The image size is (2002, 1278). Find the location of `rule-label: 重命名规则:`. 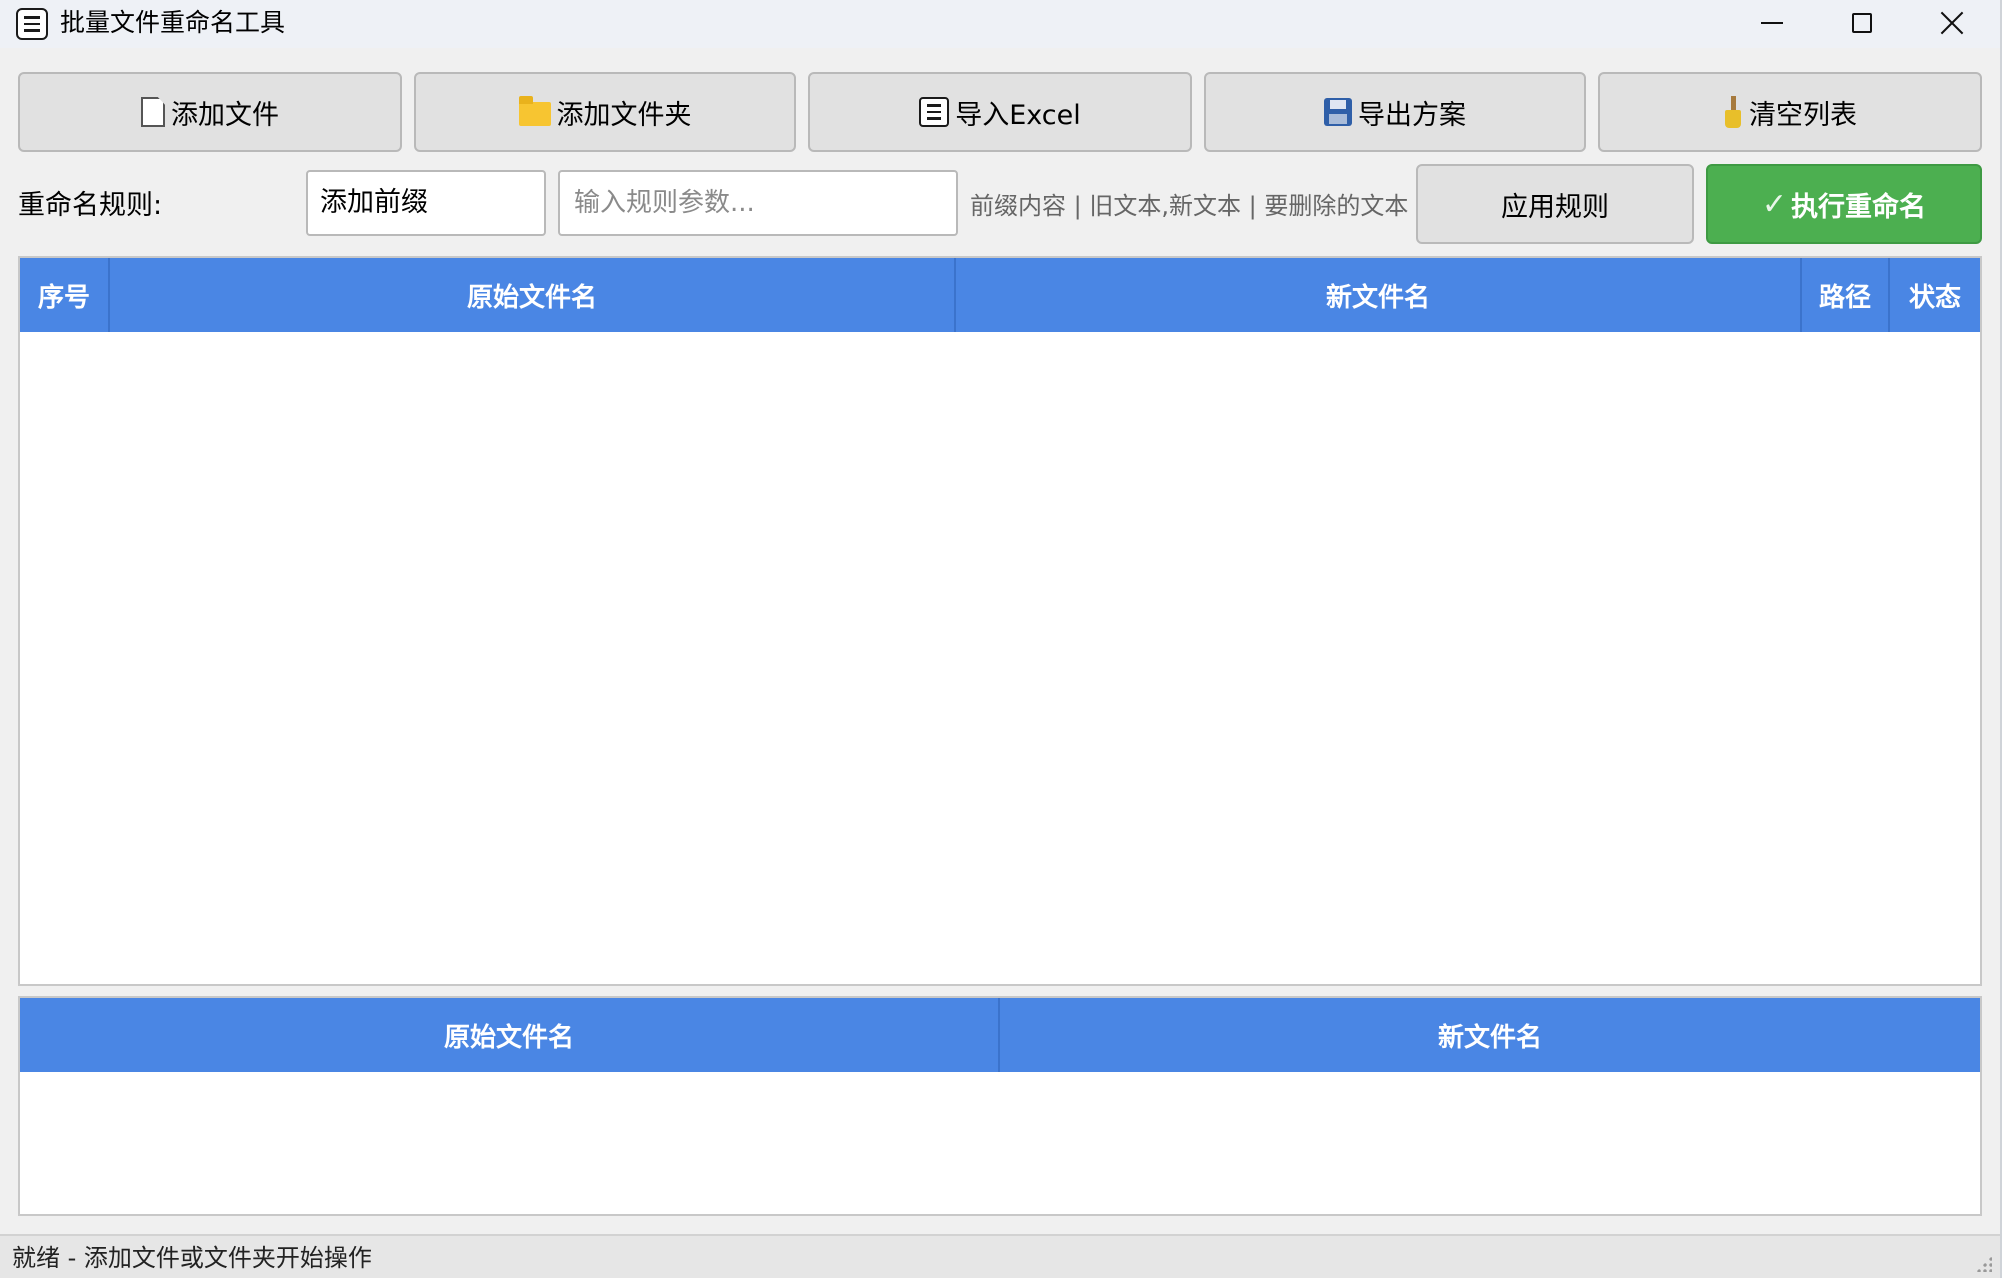

rule-label: 重命名规则: is located at coordinates (90, 205).